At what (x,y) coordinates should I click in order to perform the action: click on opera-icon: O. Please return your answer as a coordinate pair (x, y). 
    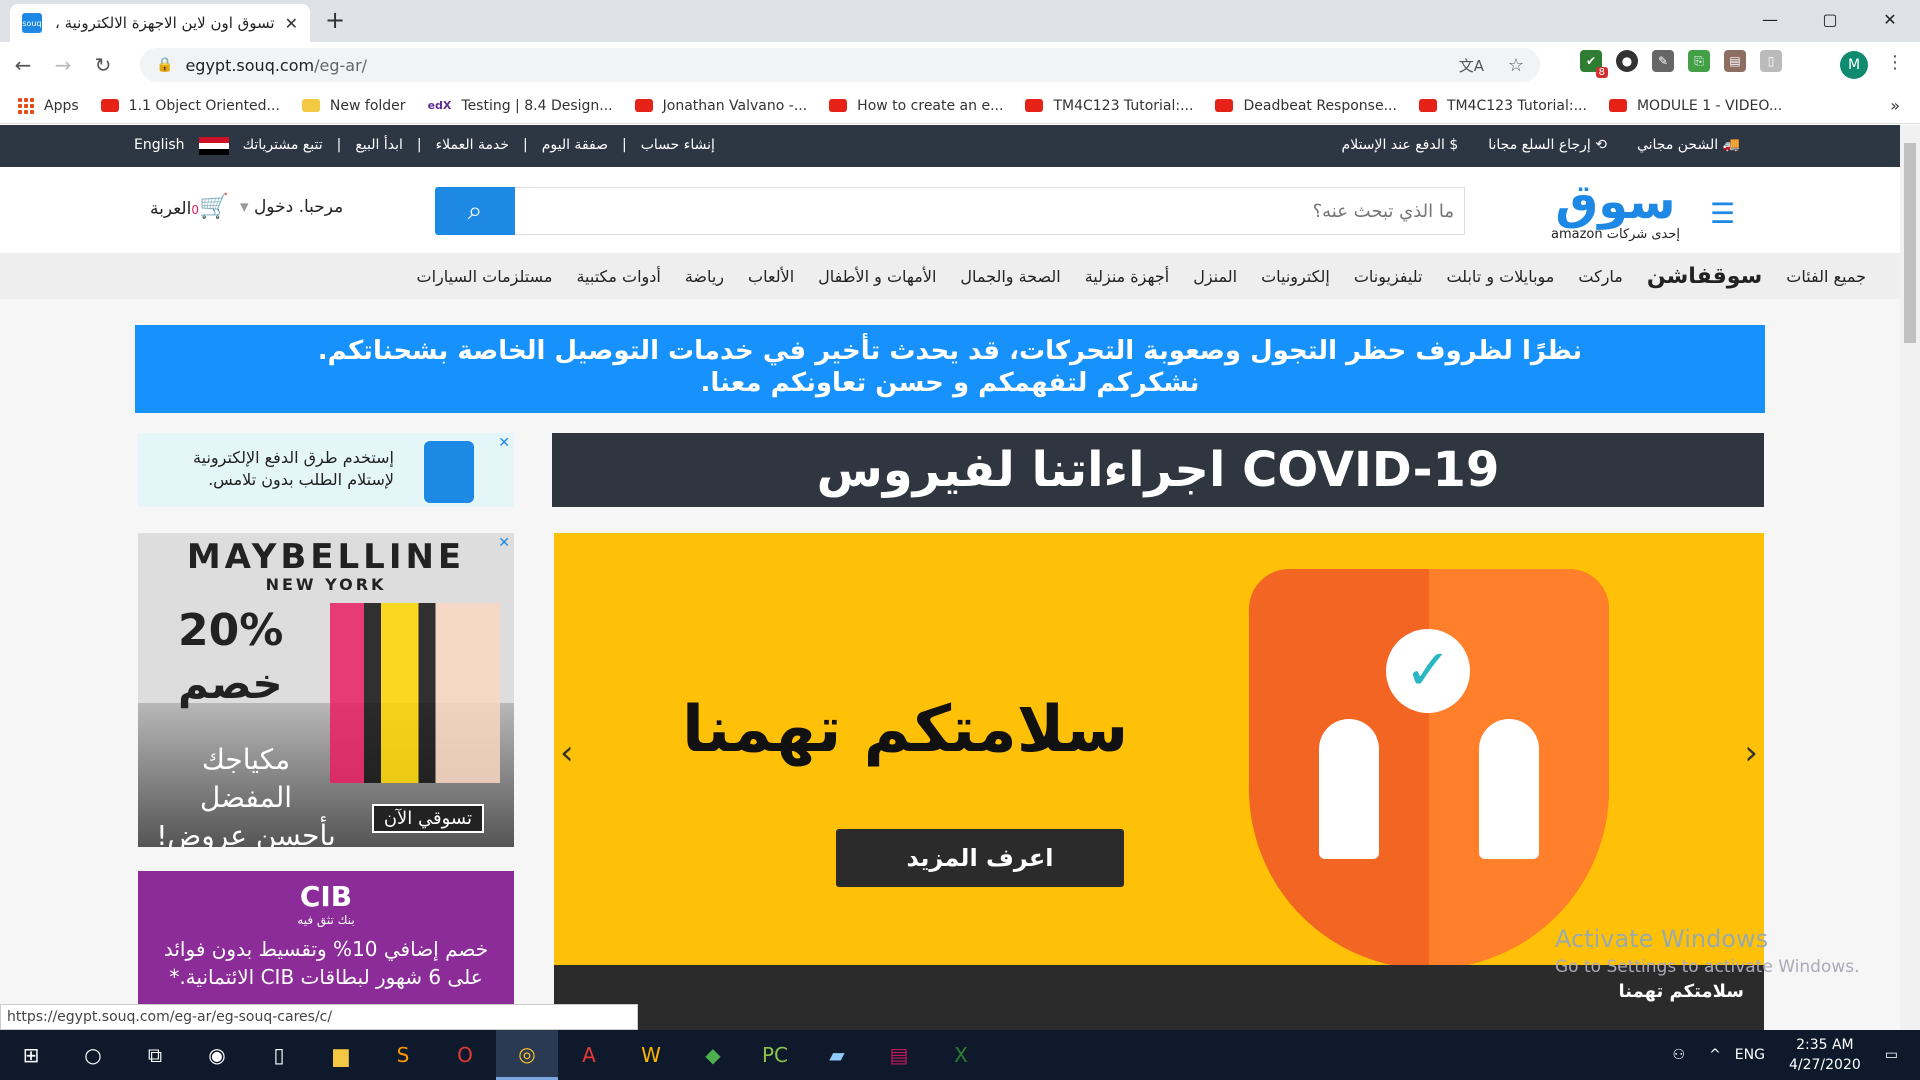
    Looking at the image, I should click on (465, 1055).